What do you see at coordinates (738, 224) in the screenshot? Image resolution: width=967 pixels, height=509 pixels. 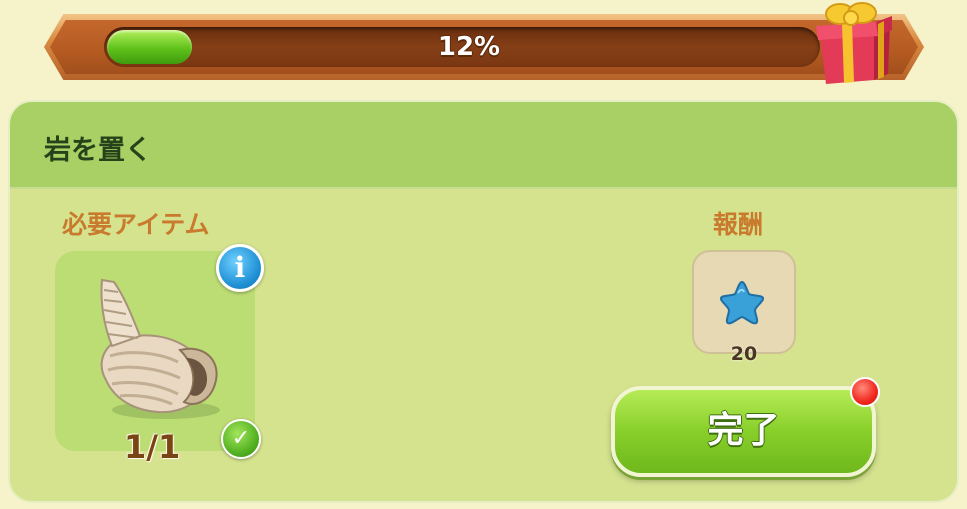 I see `reward-heading: 報酬` at bounding box center [738, 224].